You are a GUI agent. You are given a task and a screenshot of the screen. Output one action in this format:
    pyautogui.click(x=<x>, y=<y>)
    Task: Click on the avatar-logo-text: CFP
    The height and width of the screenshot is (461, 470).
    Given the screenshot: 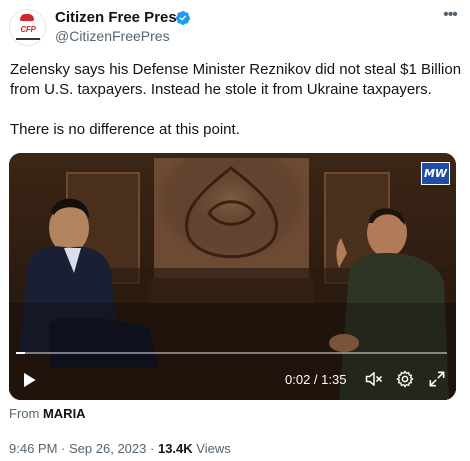 What is the action you would take?
    pyautogui.click(x=28, y=29)
    